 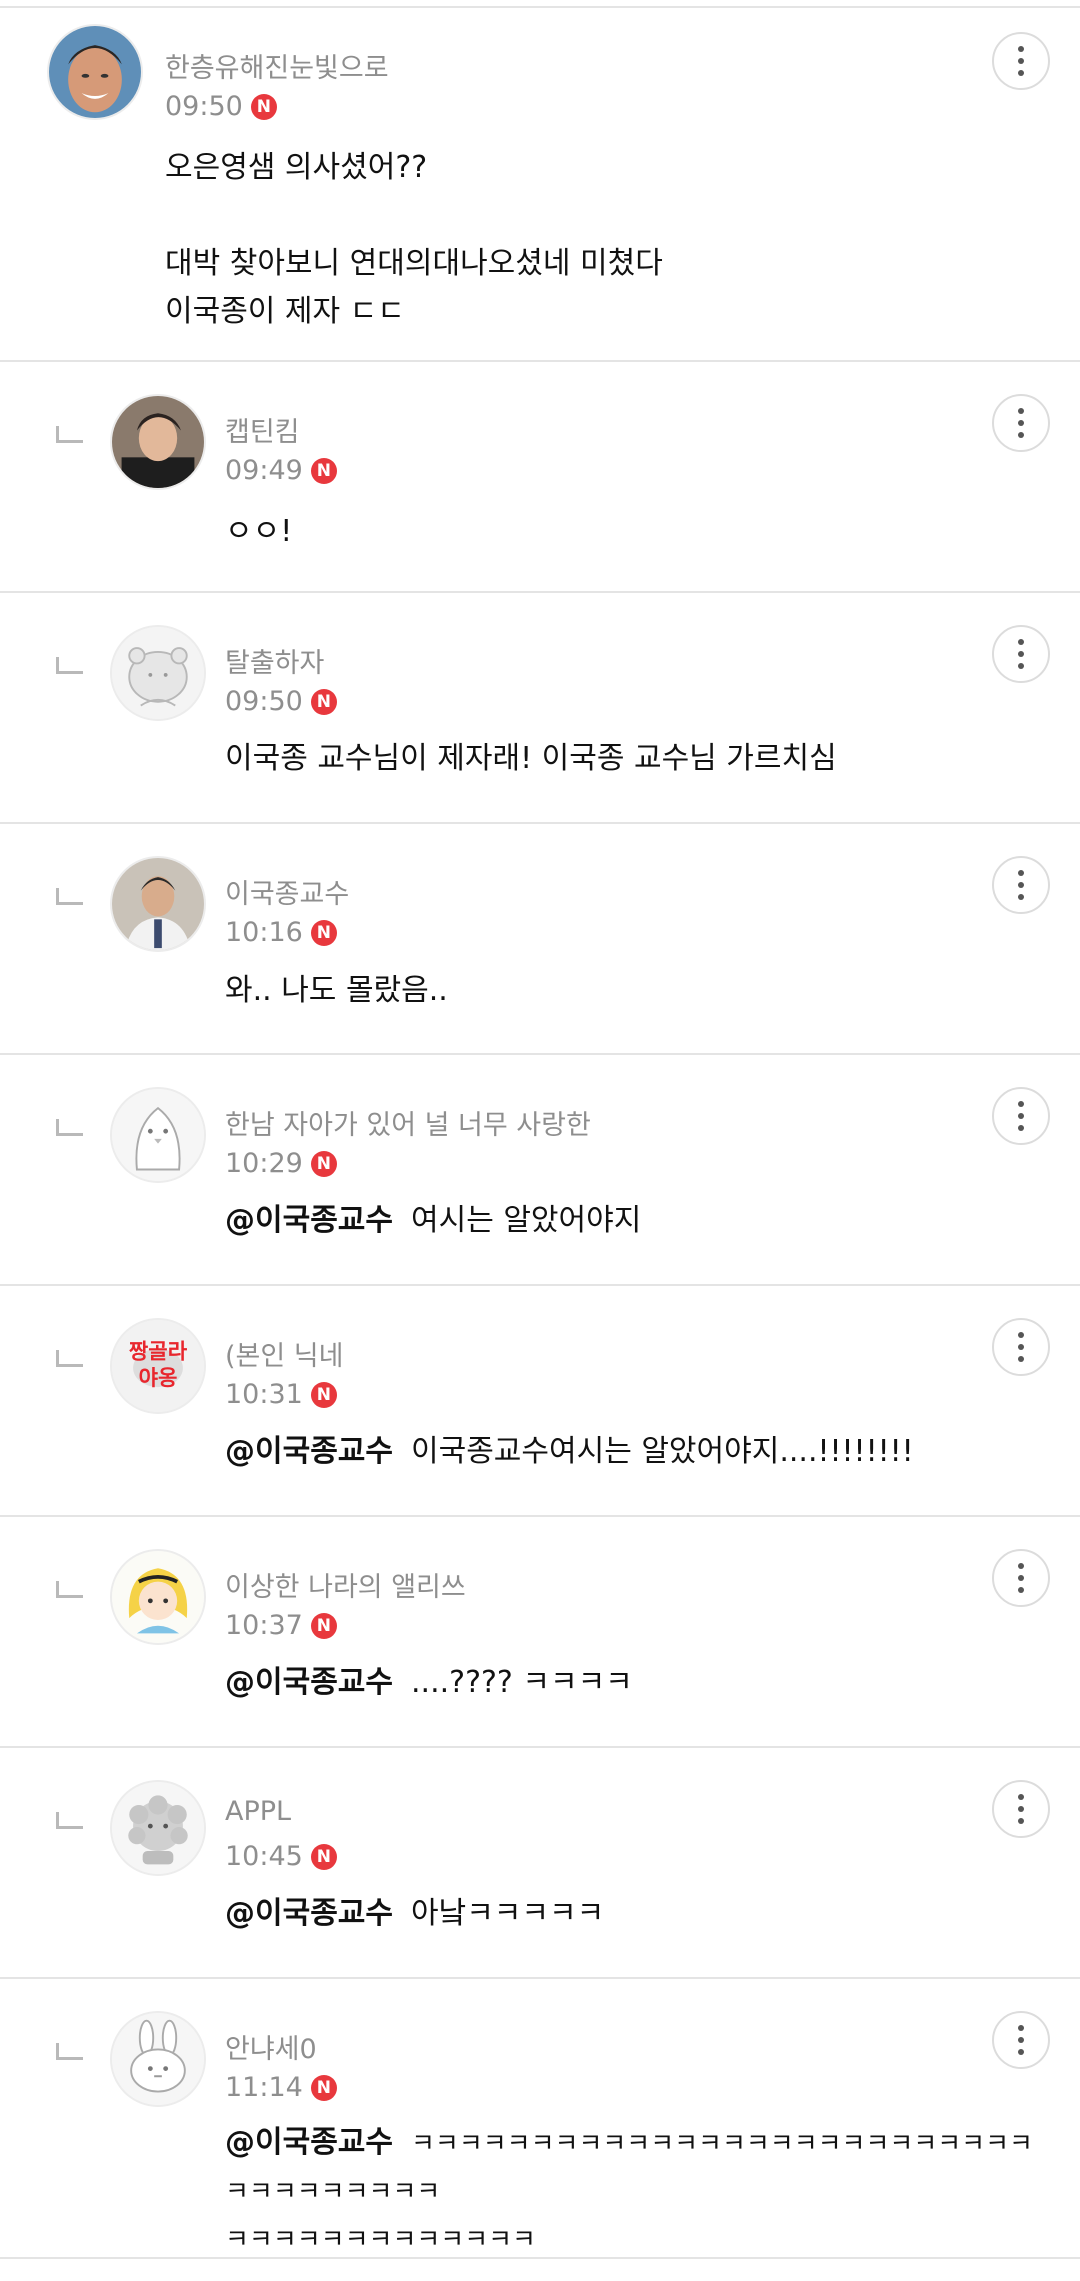 I want to click on comment-time: 10:37, so click(x=264, y=1625).